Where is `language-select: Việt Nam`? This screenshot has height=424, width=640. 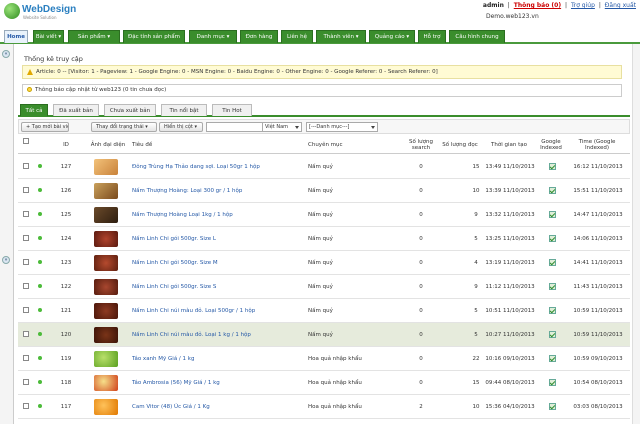
language-select: Việt Nam is located at coordinates (282, 127).